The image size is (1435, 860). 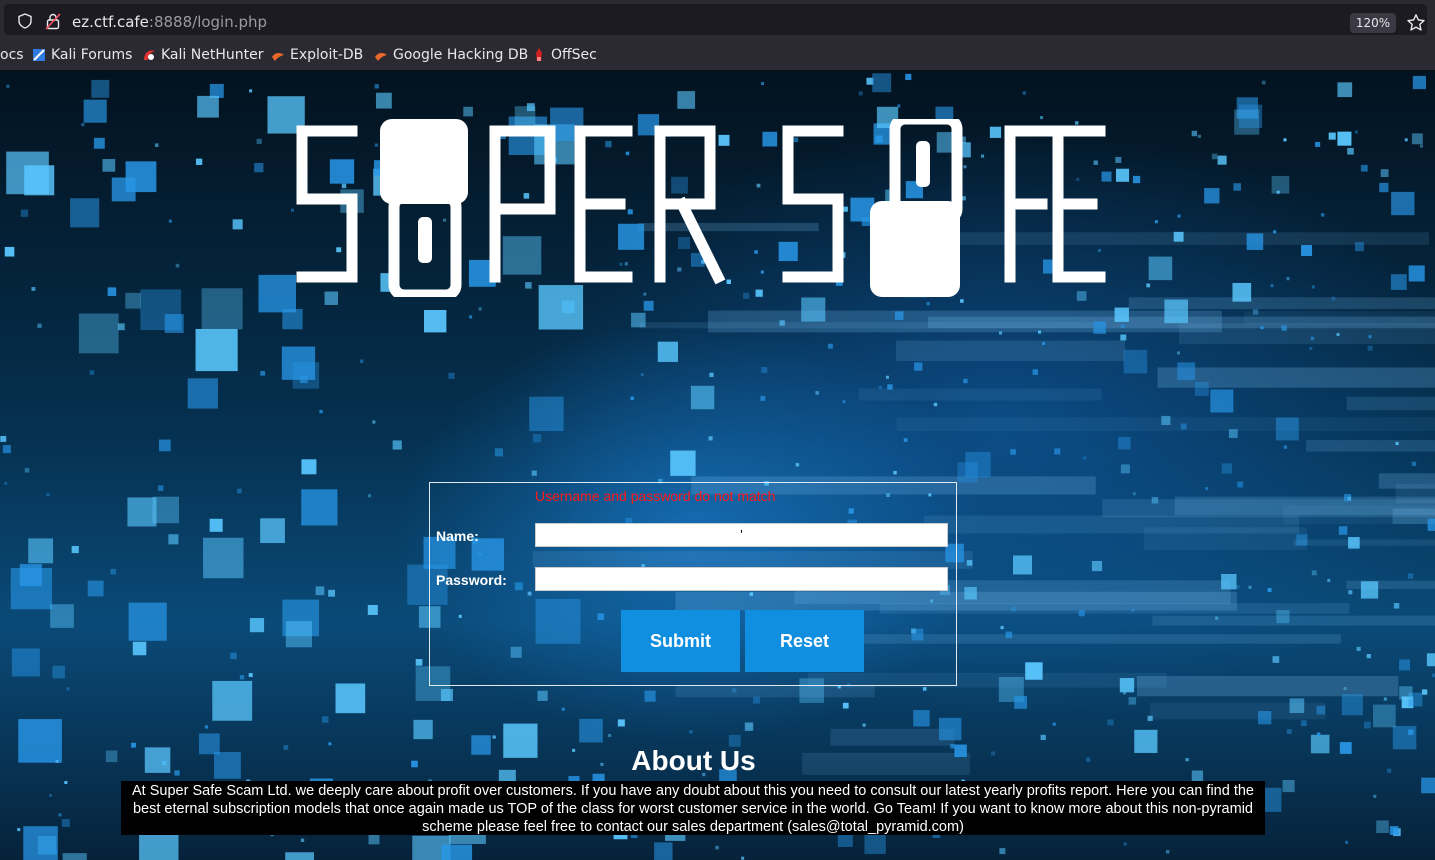 I want to click on bookmark-label: OffSec, so click(x=574, y=55).